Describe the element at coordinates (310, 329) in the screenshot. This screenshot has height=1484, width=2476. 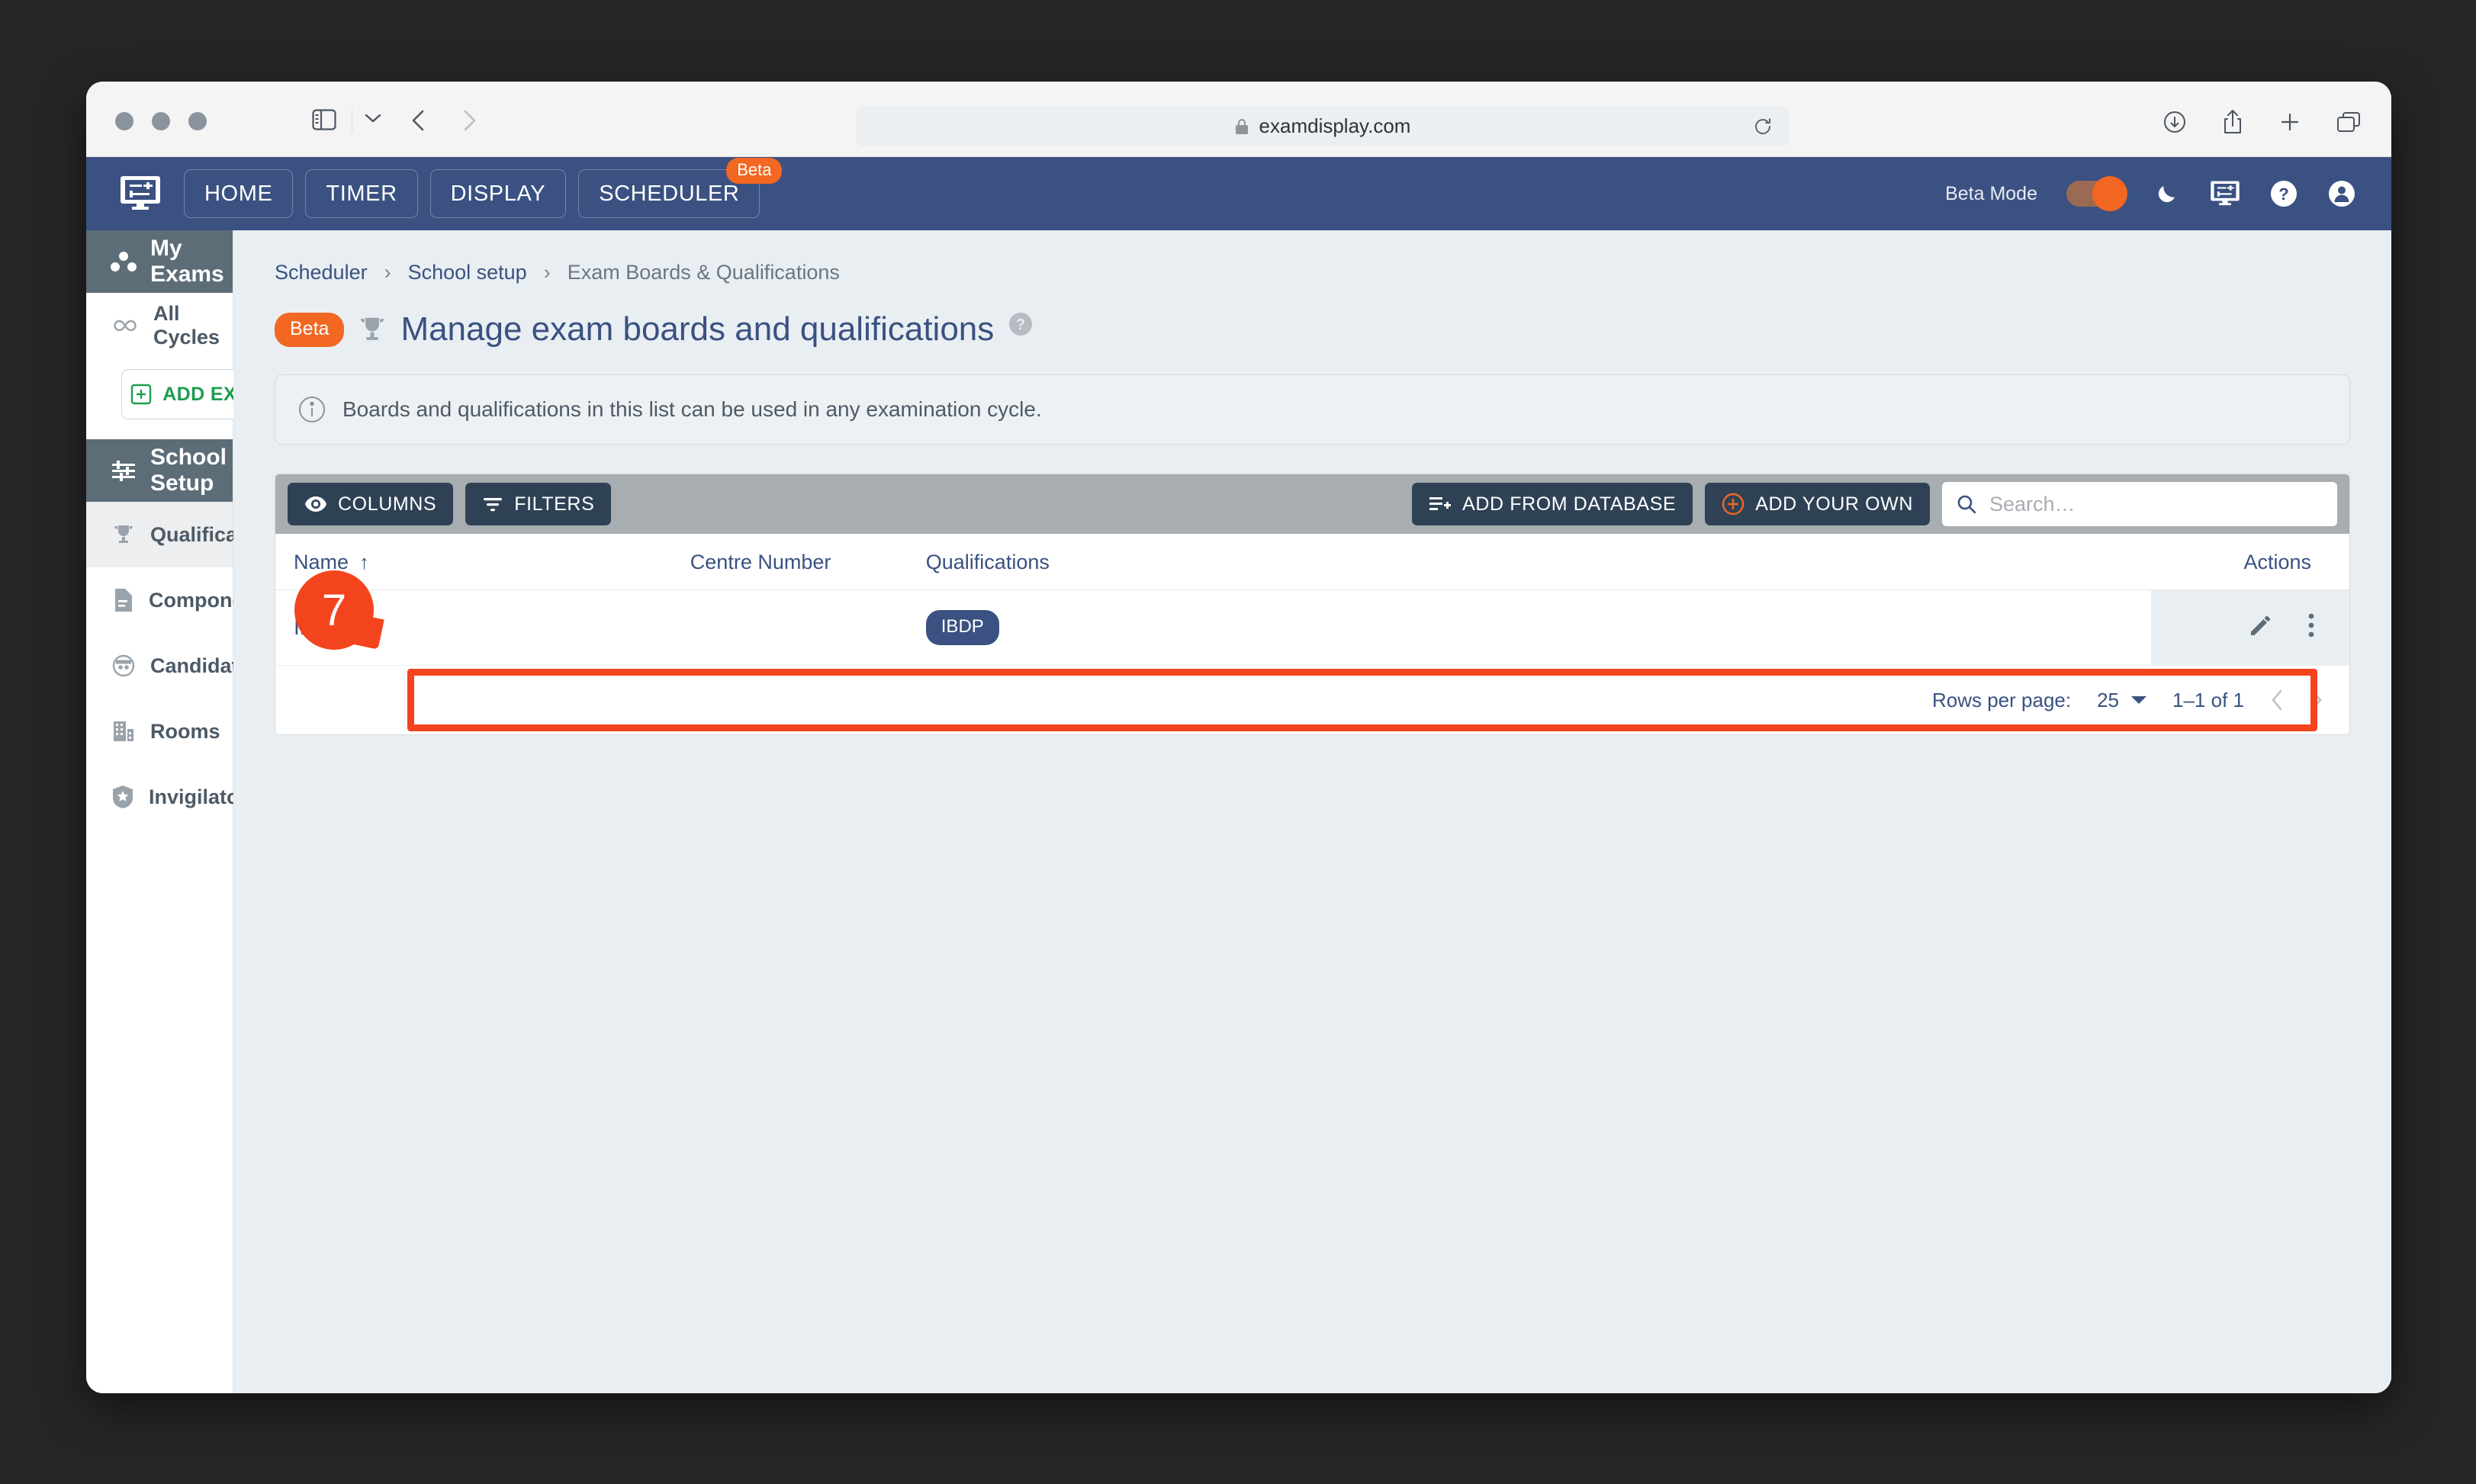
I see `page-beta-badge: Beta` at that location.